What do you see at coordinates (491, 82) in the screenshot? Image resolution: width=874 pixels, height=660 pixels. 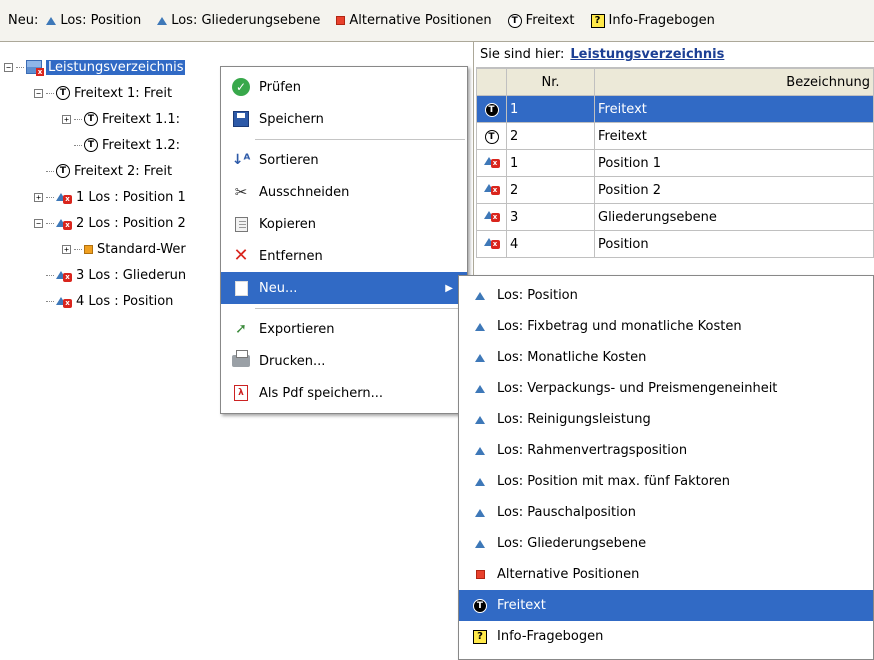 I see `icon-column-header` at bounding box center [491, 82].